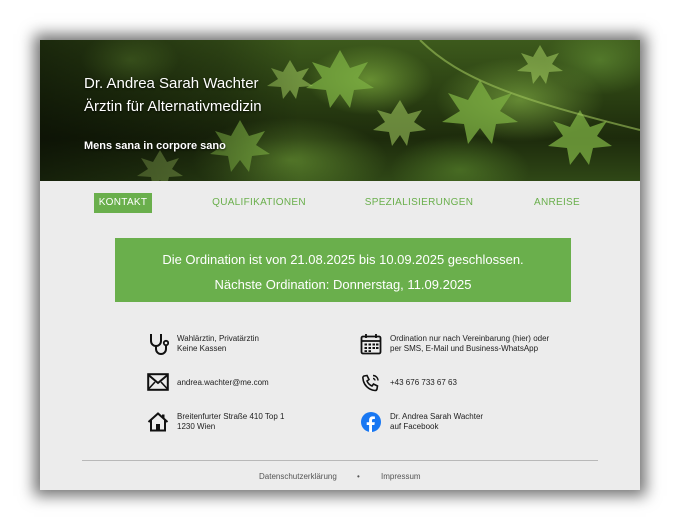 The width and height of the screenshot is (680, 532). What do you see at coordinates (155, 146) in the screenshot?
I see `motto: Mens sana in corpore sano` at bounding box center [155, 146].